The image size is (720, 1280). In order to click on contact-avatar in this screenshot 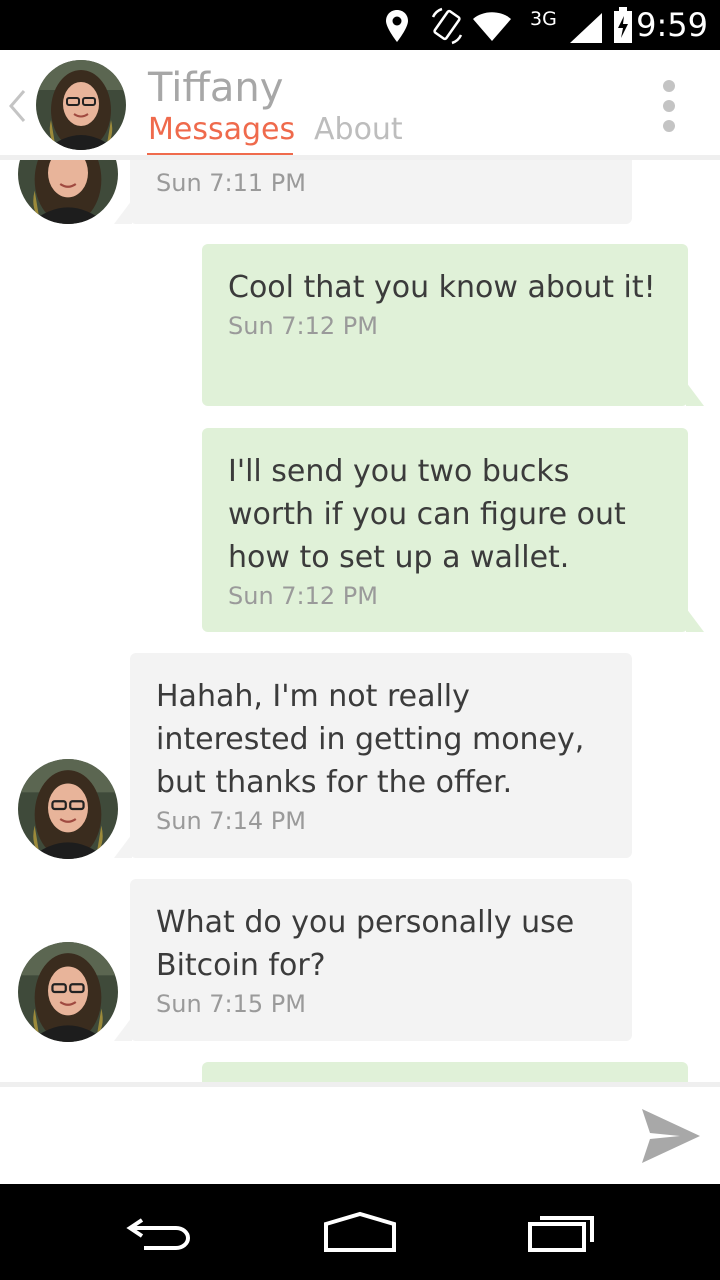, I will do `click(81, 105)`.